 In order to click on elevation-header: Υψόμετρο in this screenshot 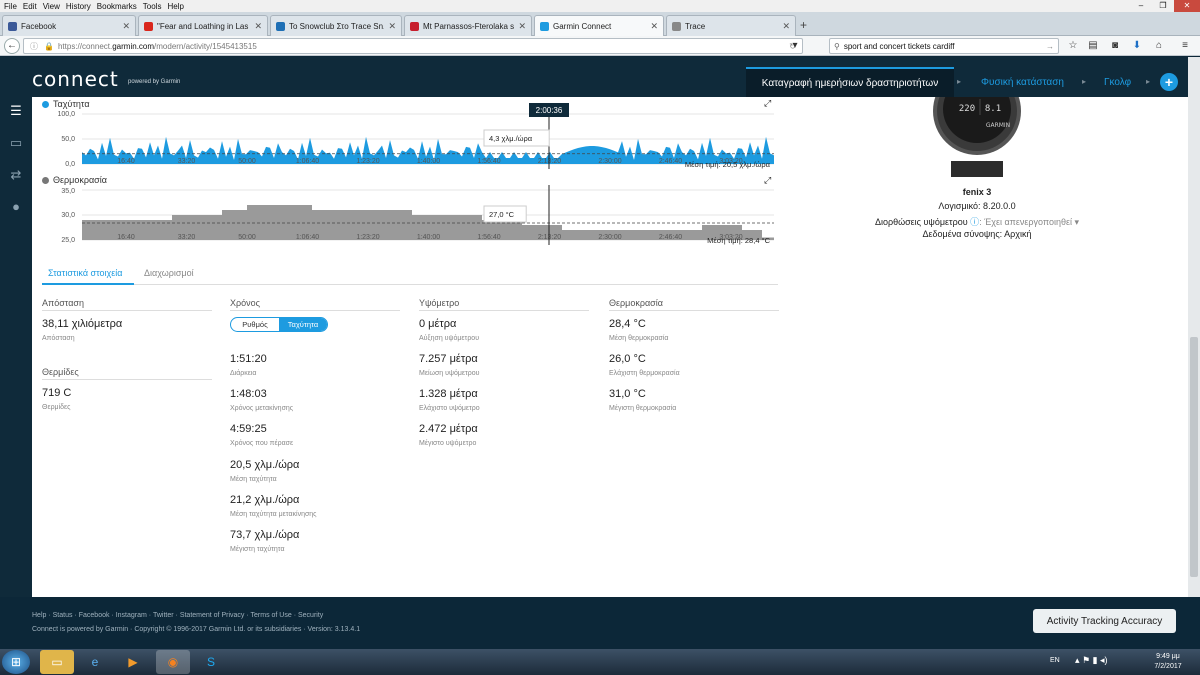, I will do `click(504, 304)`.